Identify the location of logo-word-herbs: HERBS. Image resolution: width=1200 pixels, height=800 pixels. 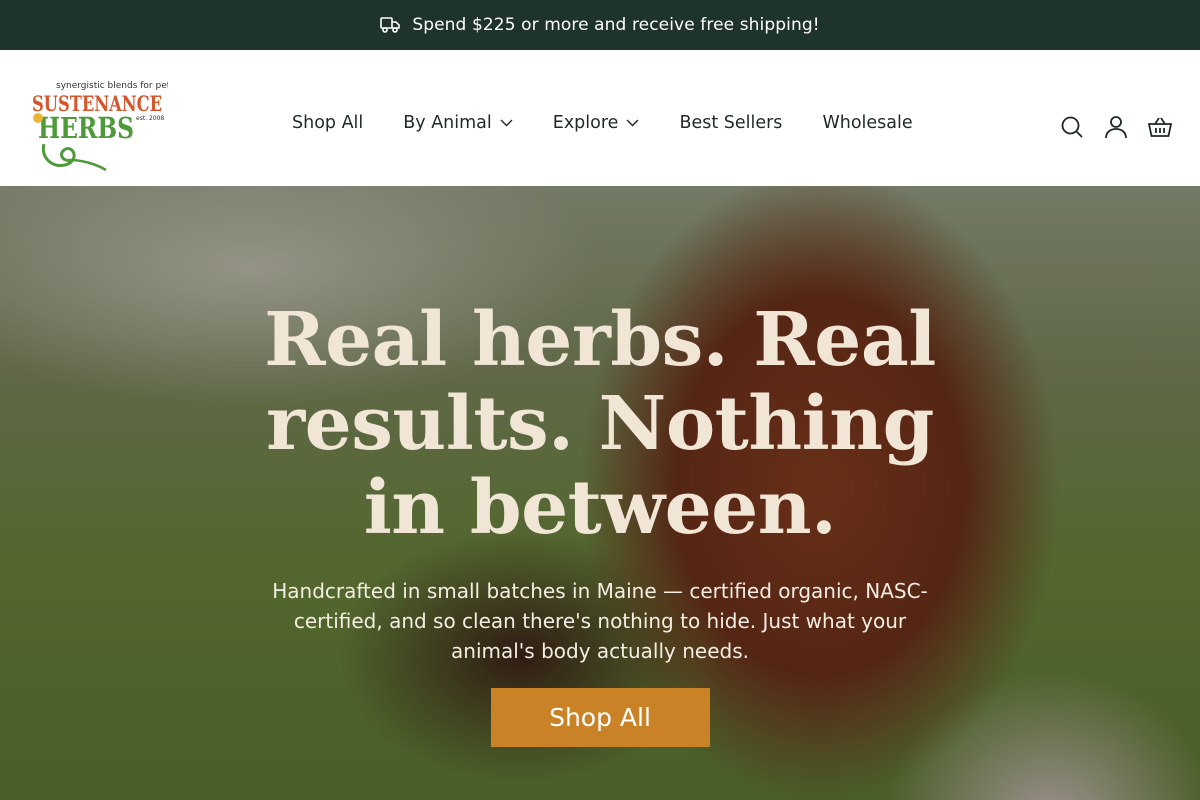
(86, 128).